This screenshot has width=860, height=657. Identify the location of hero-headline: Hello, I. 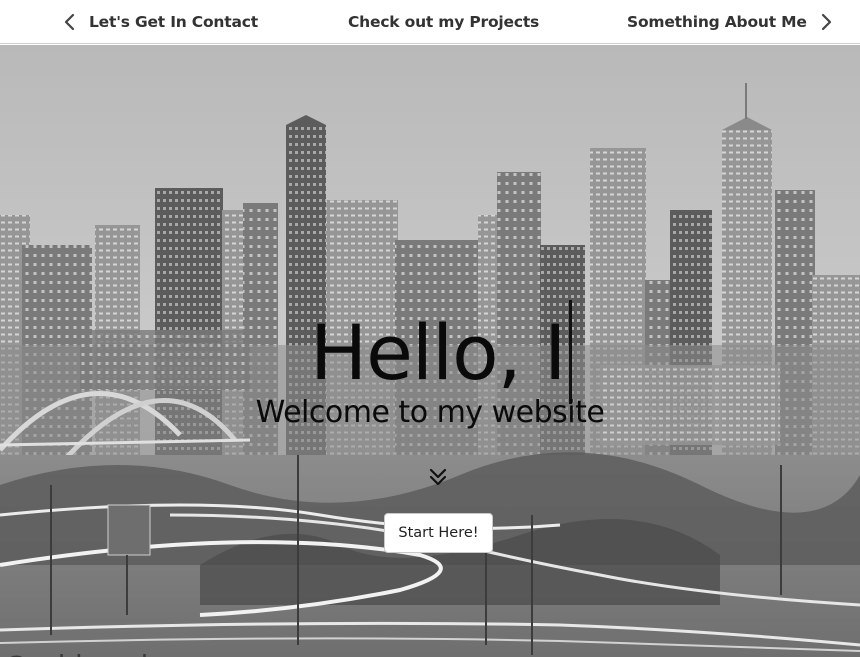
(441, 352).